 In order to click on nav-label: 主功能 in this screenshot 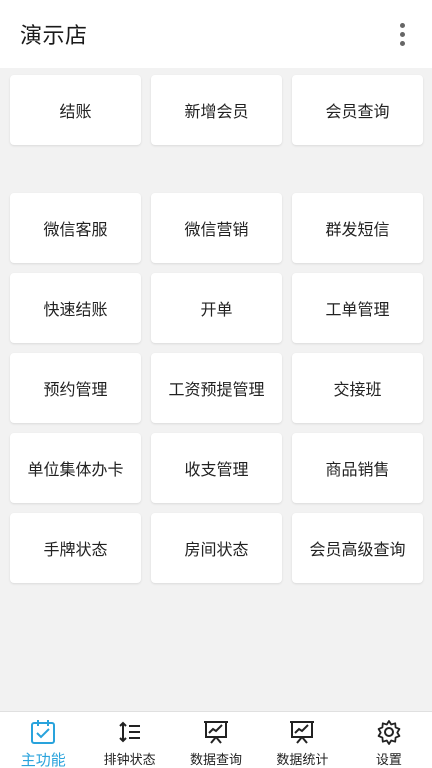, I will do `click(43, 759)`.